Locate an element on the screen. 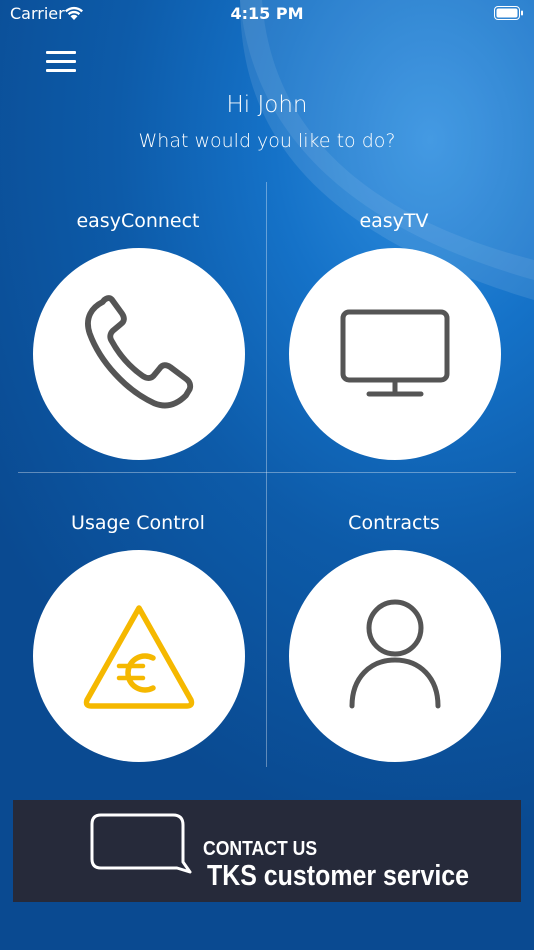 The image size is (534, 950). status-bar: Carrier 4:15 PM is located at coordinates (267, 14).